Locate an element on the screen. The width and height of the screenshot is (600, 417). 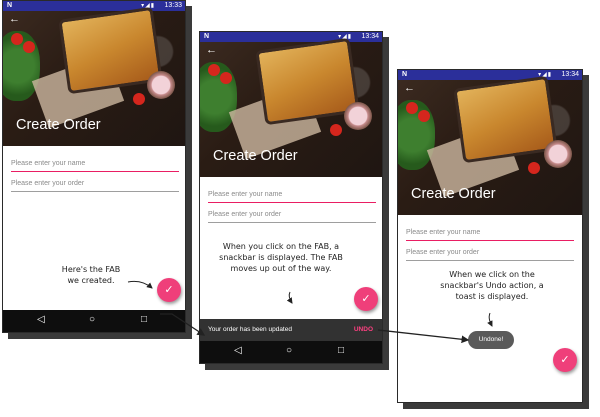
status-bar: N ▾◢▮ 13:33 is located at coordinates (94, 6).